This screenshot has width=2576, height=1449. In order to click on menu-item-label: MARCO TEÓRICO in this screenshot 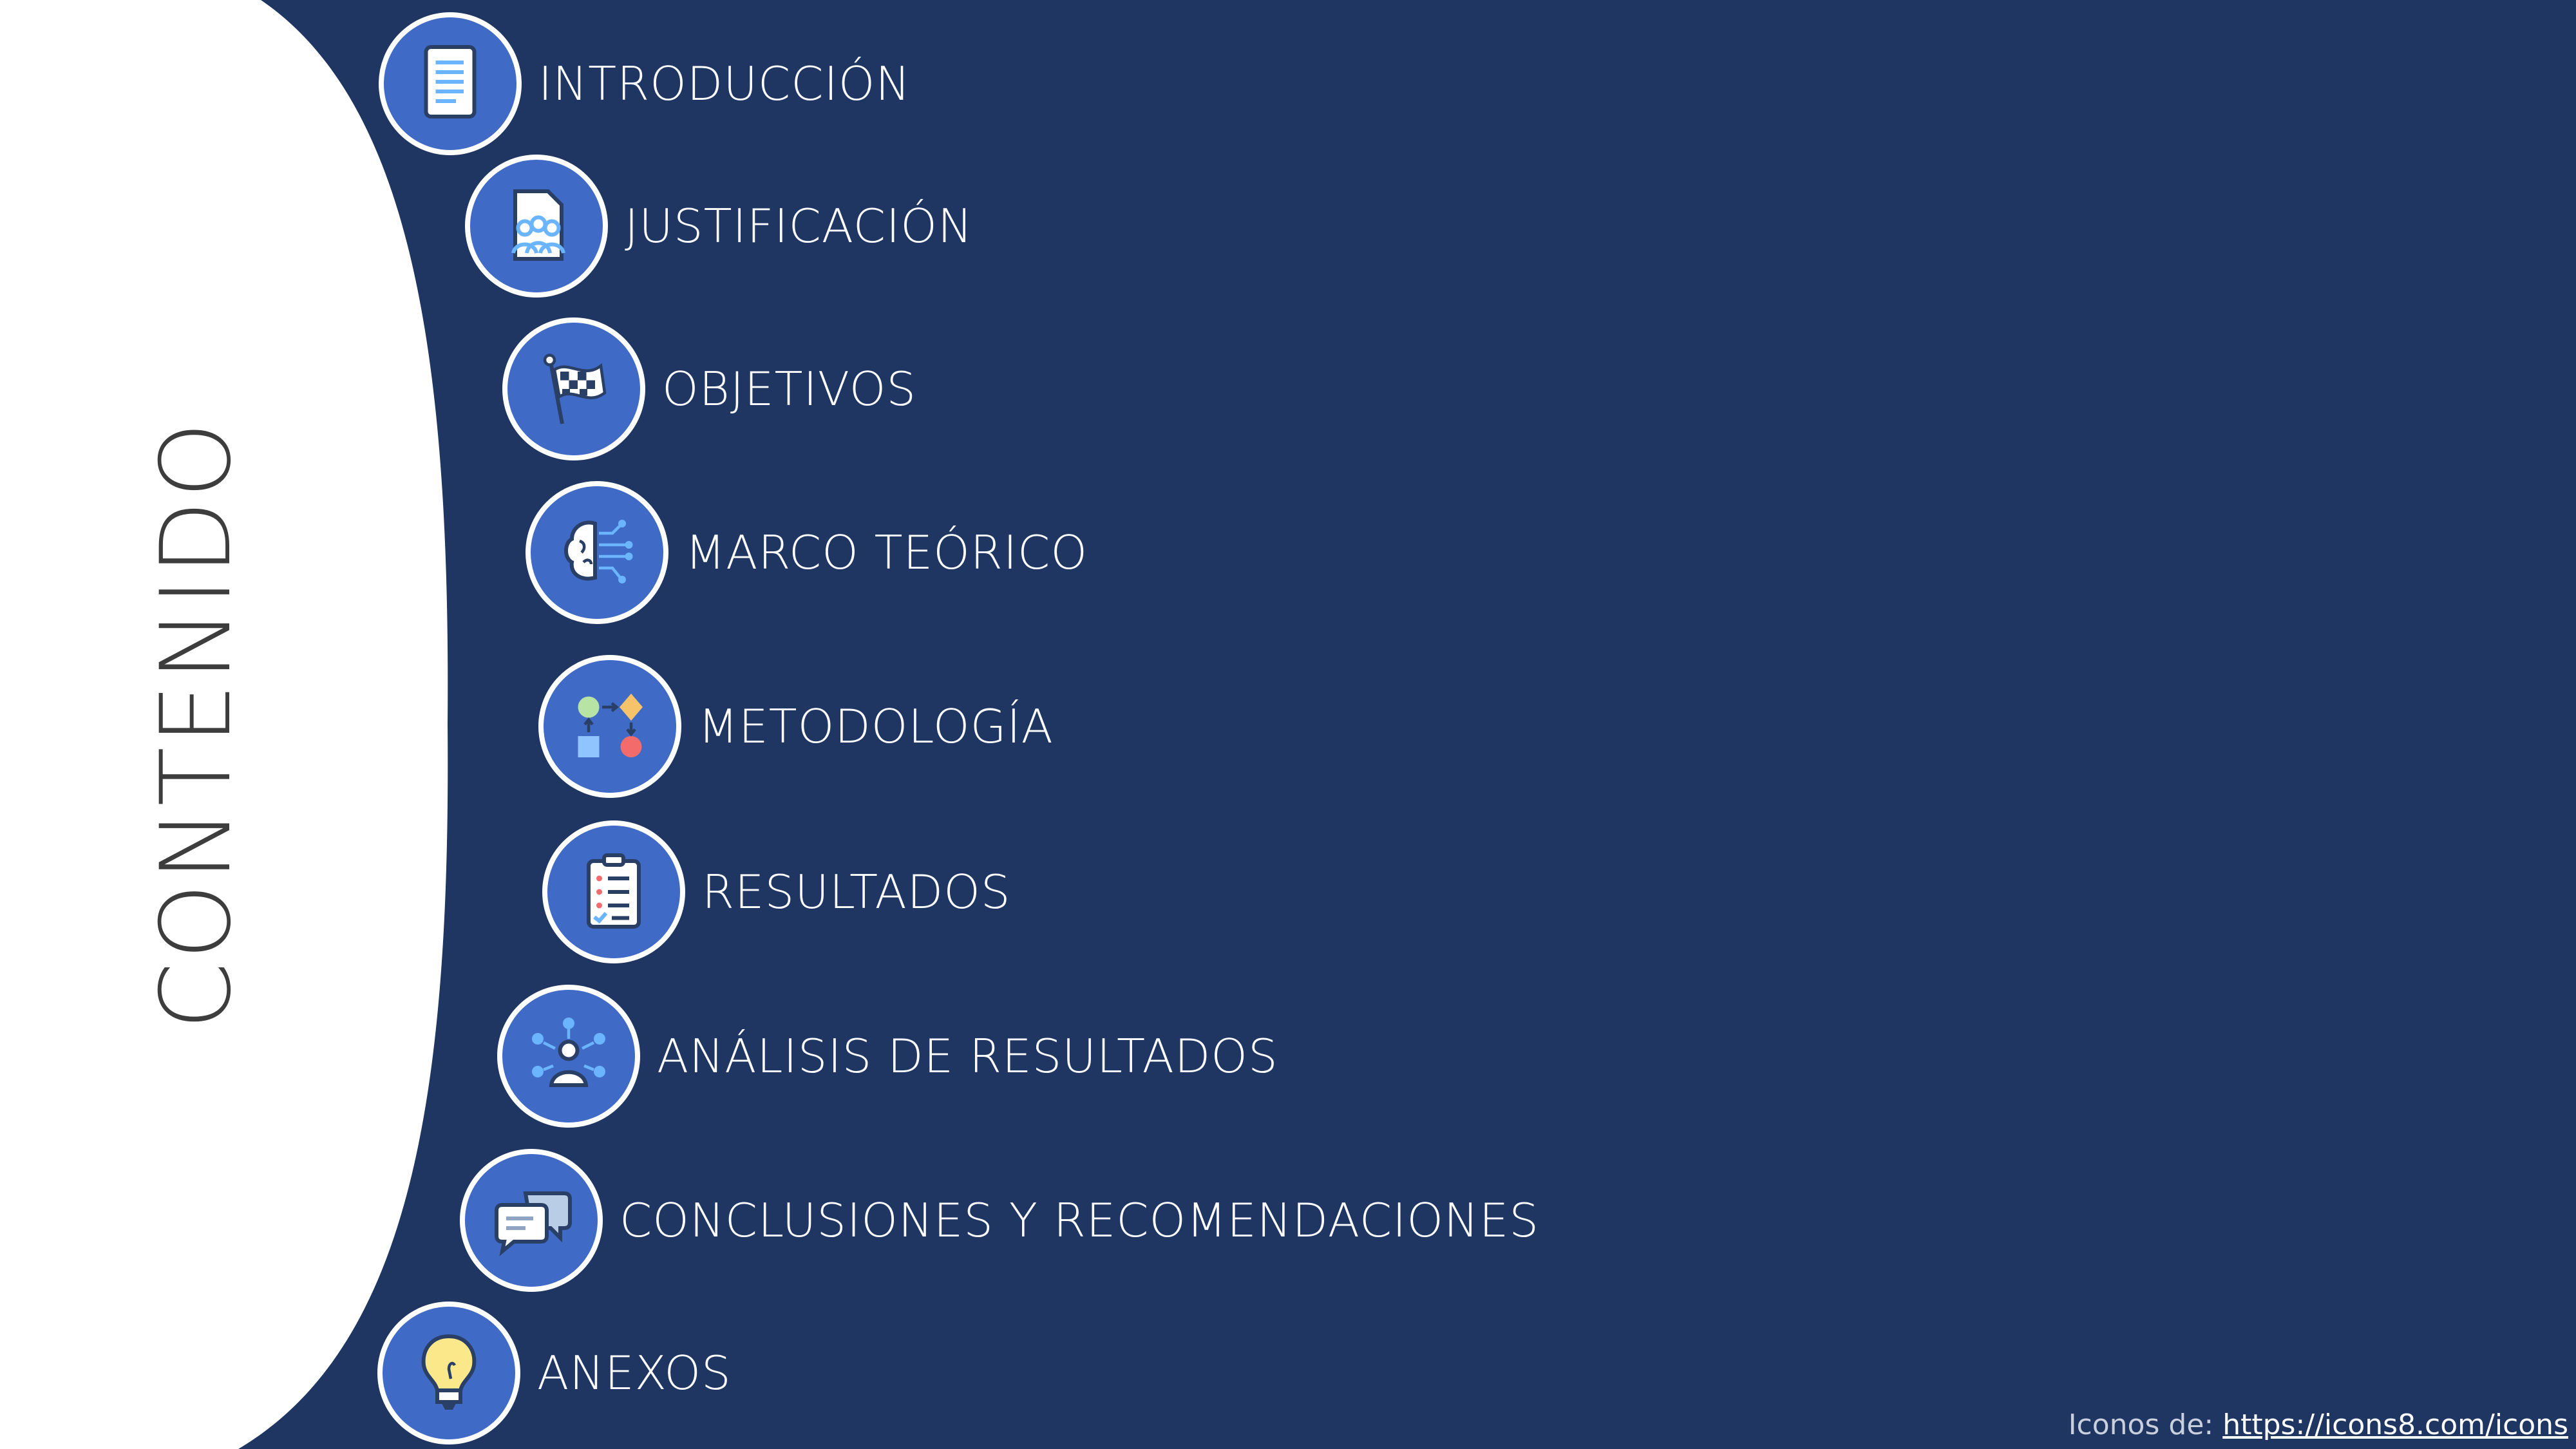, I will do `click(886, 553)`.